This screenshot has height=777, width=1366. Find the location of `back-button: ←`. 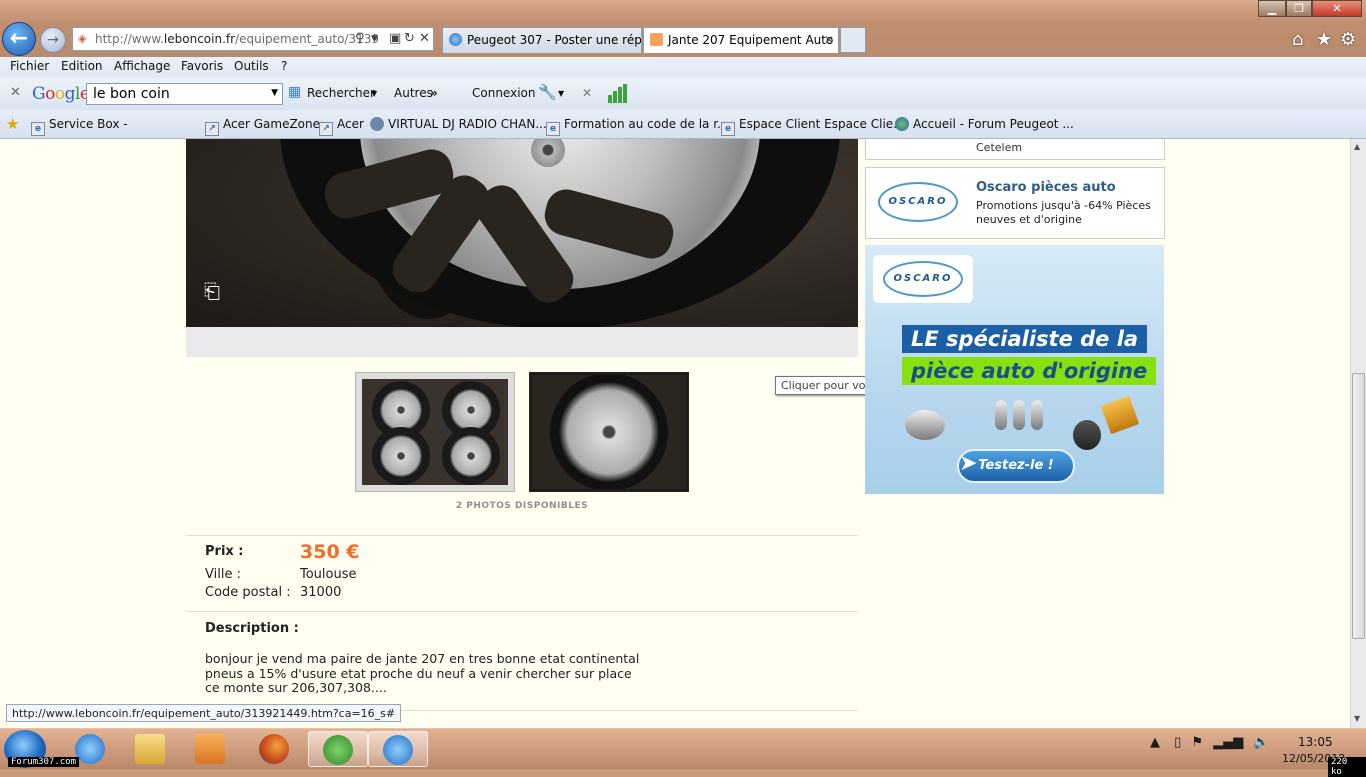

back-button: ← is located at coordinates (19, 39).